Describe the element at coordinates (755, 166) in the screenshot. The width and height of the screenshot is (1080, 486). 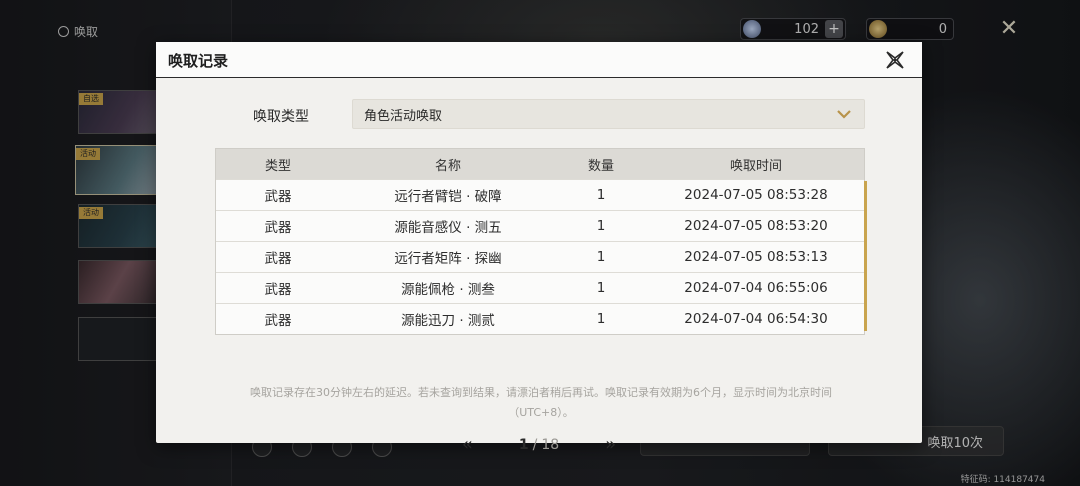
I see `column-header-time: 唤取时间` at that location.